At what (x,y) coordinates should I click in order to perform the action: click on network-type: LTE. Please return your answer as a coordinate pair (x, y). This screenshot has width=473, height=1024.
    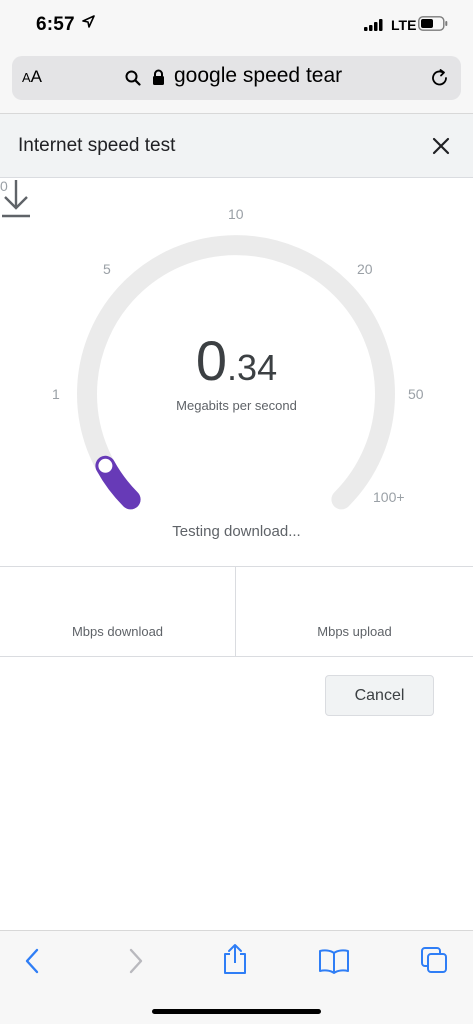
    Looking at the image, I should click on (404, 25).